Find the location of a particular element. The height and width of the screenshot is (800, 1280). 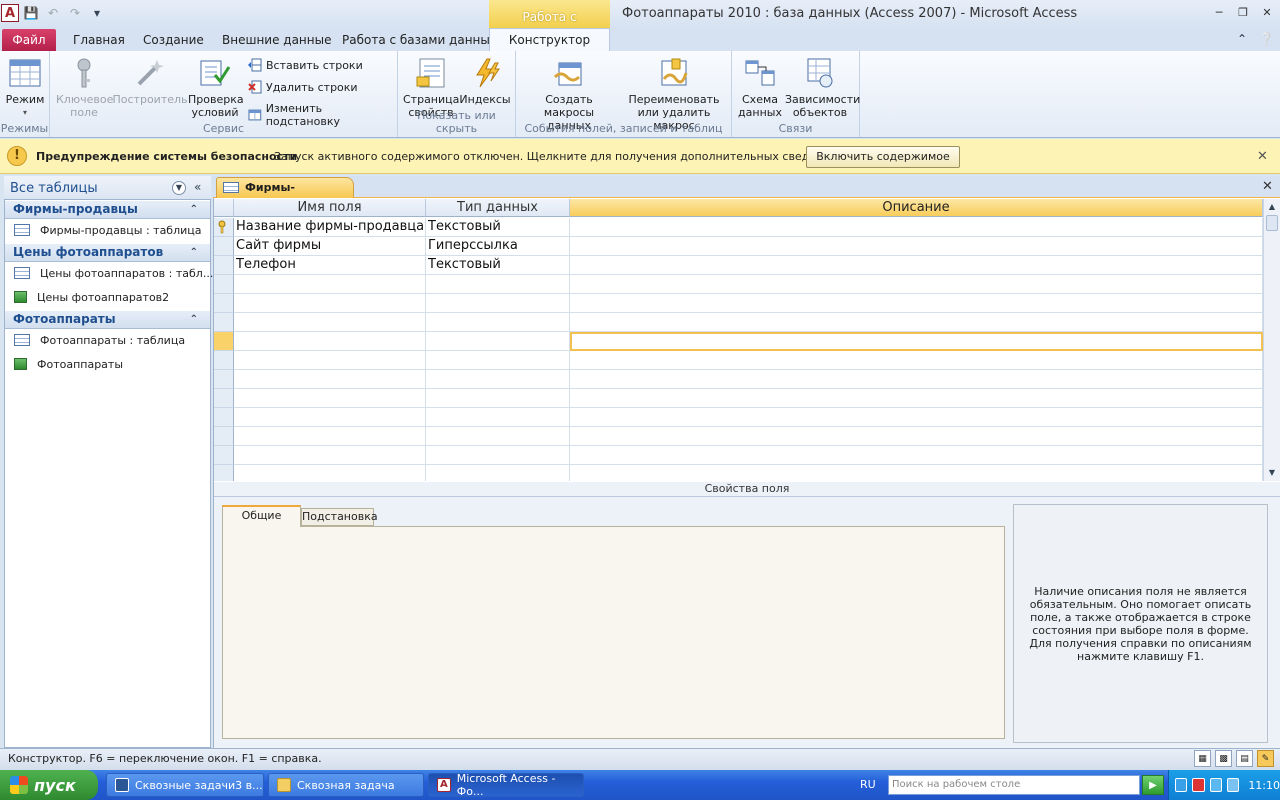

taskbar-item-folder: Сквозная задача is located at coordinates (346, 785).